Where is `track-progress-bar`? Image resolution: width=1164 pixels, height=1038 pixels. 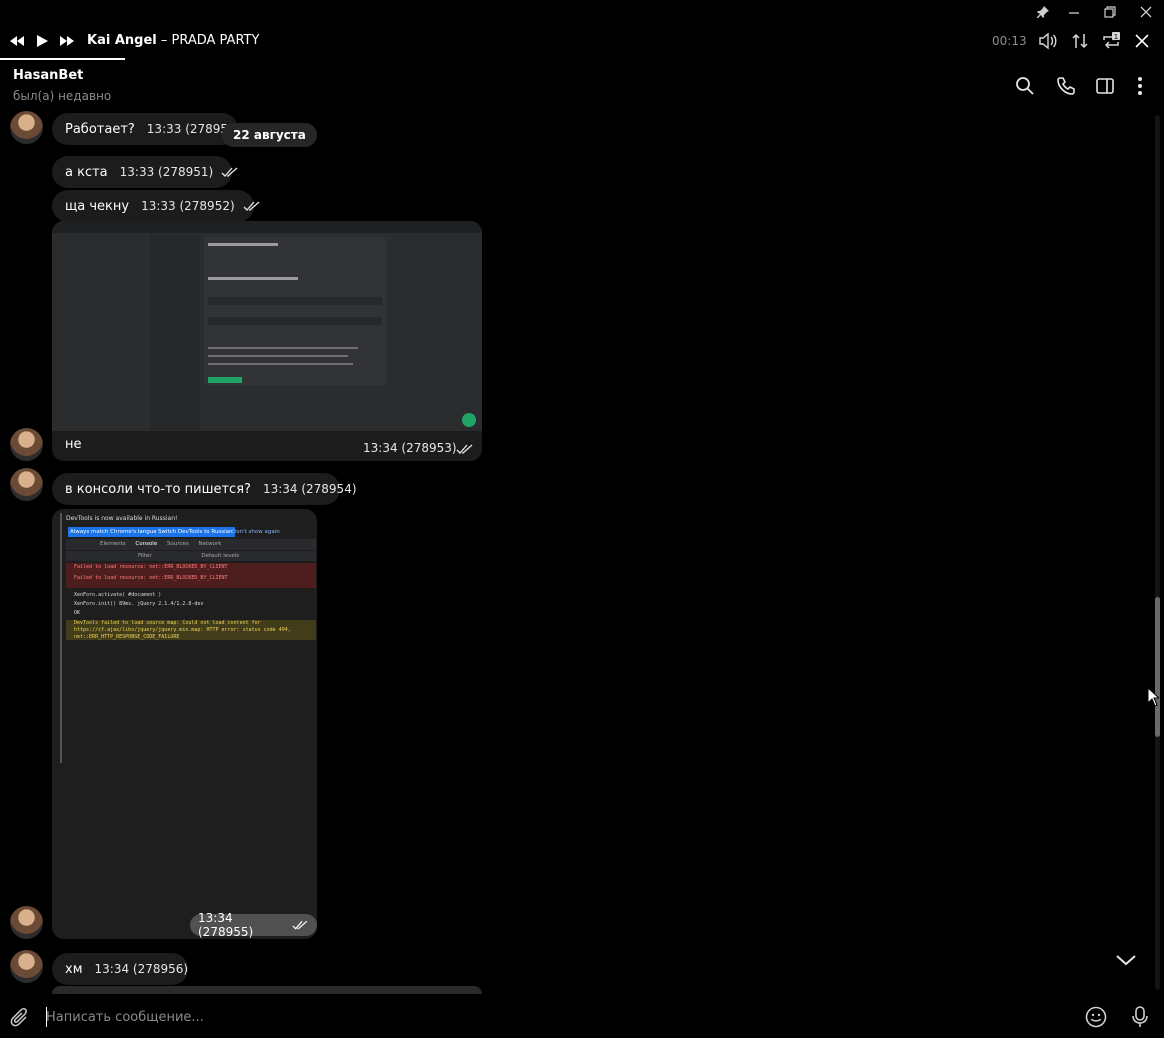
track-progress-bar is located at coordinates (62, 59).